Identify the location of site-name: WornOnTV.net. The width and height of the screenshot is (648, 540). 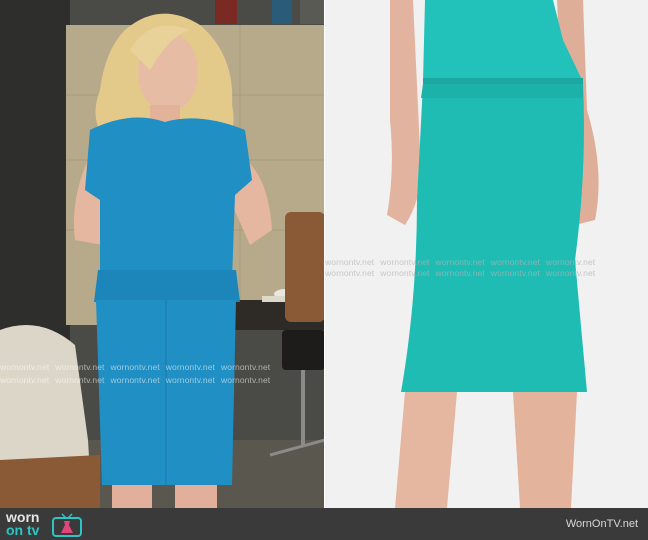
(602, 524).